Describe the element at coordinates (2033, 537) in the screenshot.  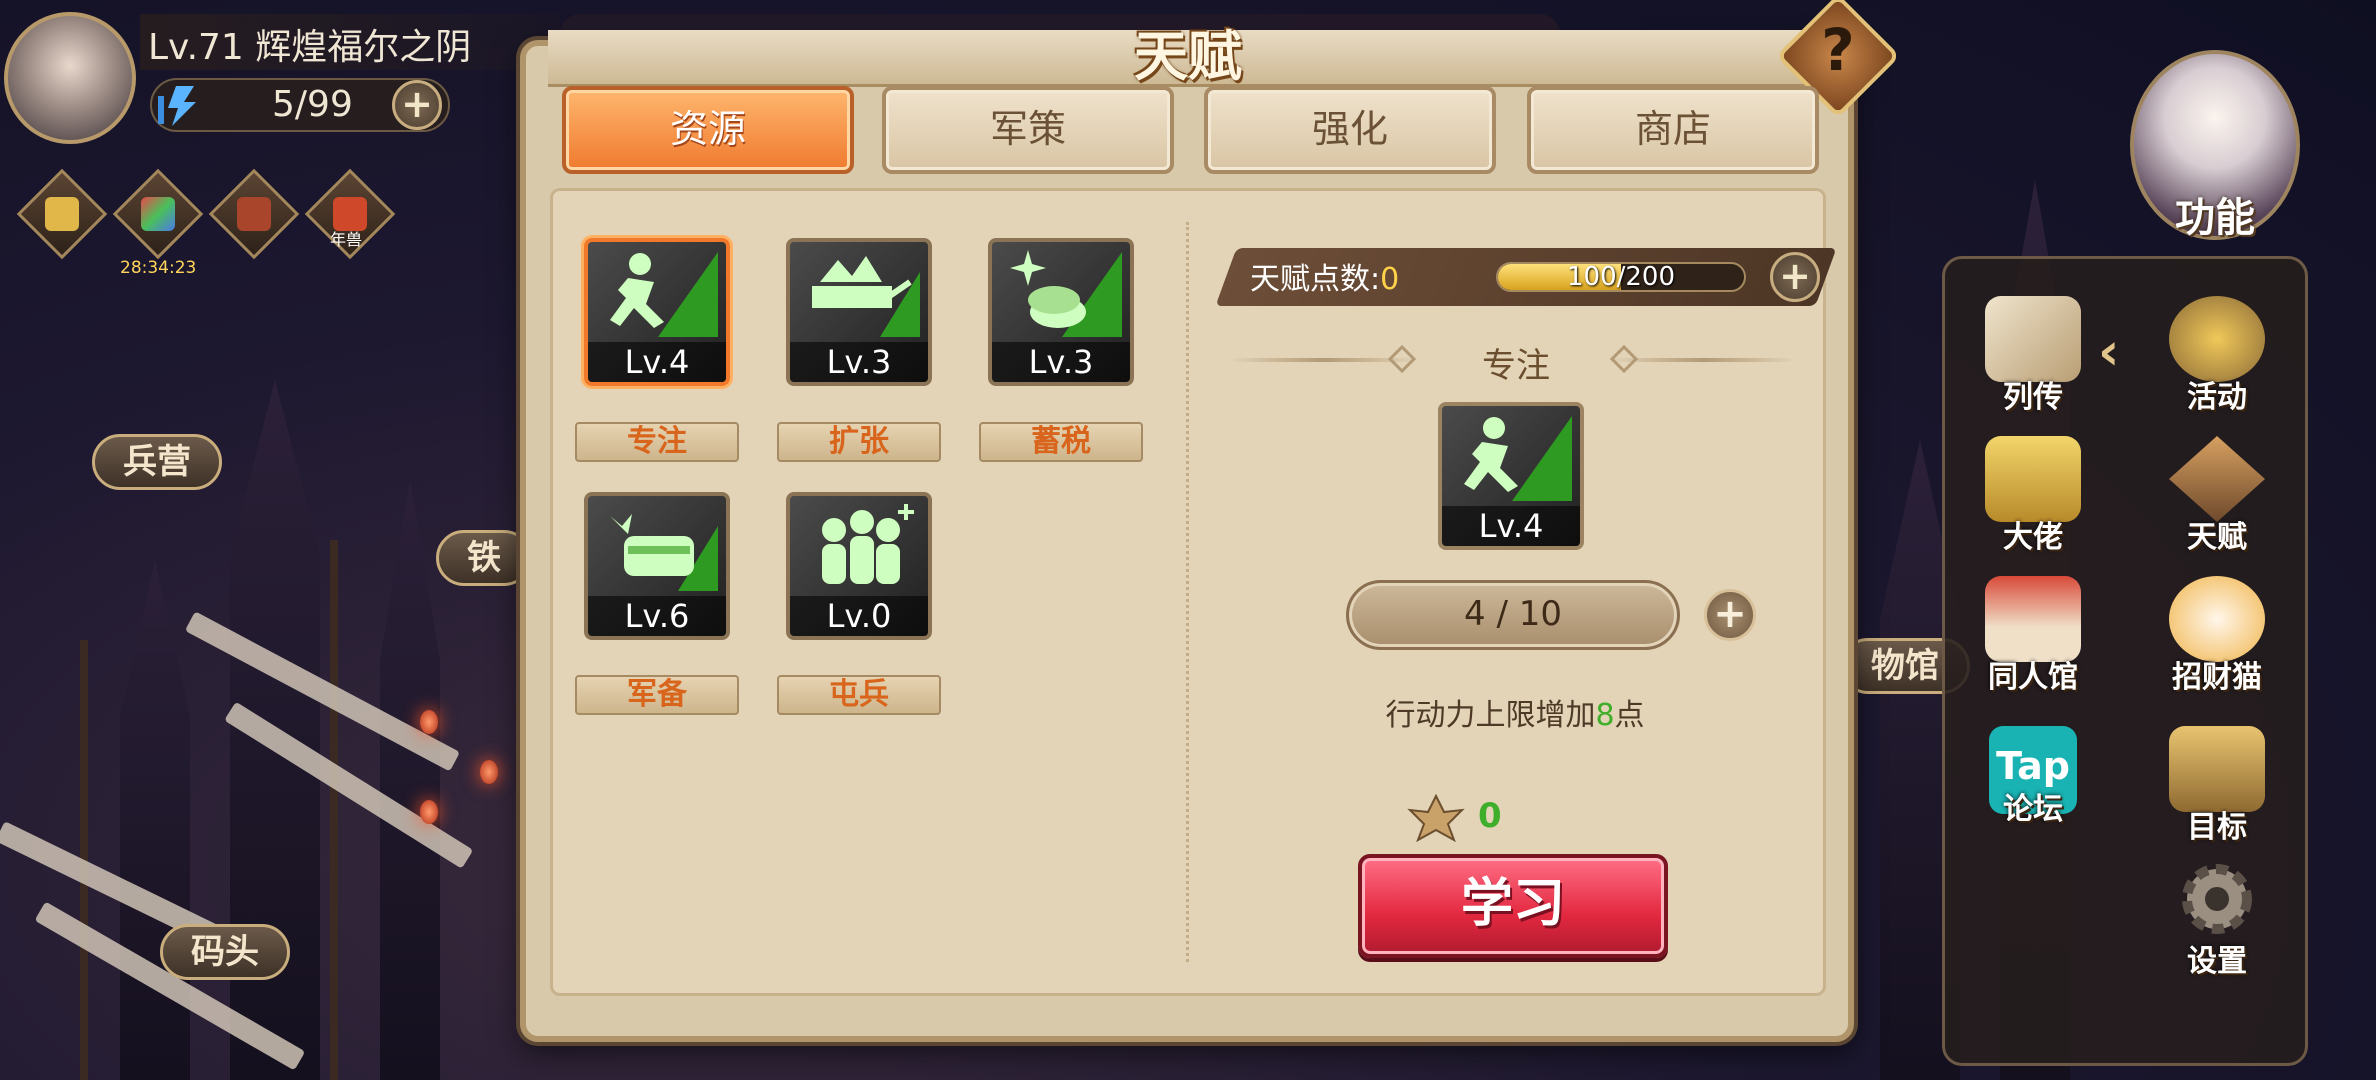
I see `function-label: 大佬` at that location.